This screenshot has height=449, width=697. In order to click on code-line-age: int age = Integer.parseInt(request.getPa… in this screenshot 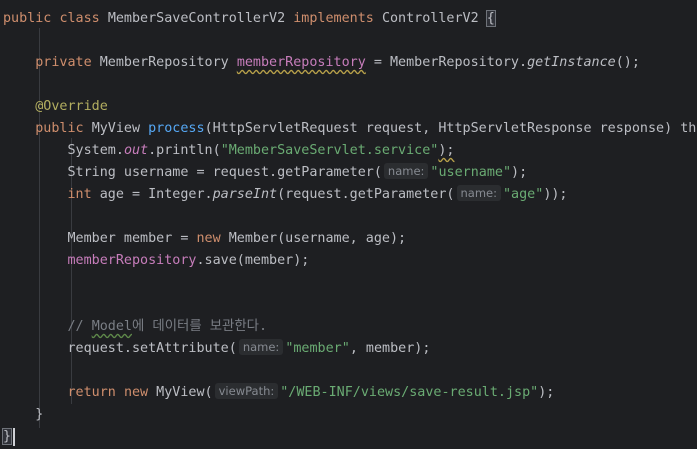, I will do `click(284, 195)`.